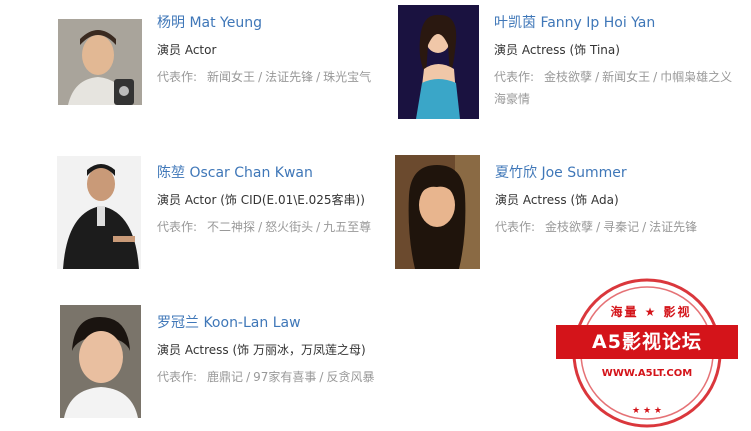 This screenshot has width=751, height=431. I want to click on cast-role: 演员 Actress (饰 Tina), so click(557, 50).